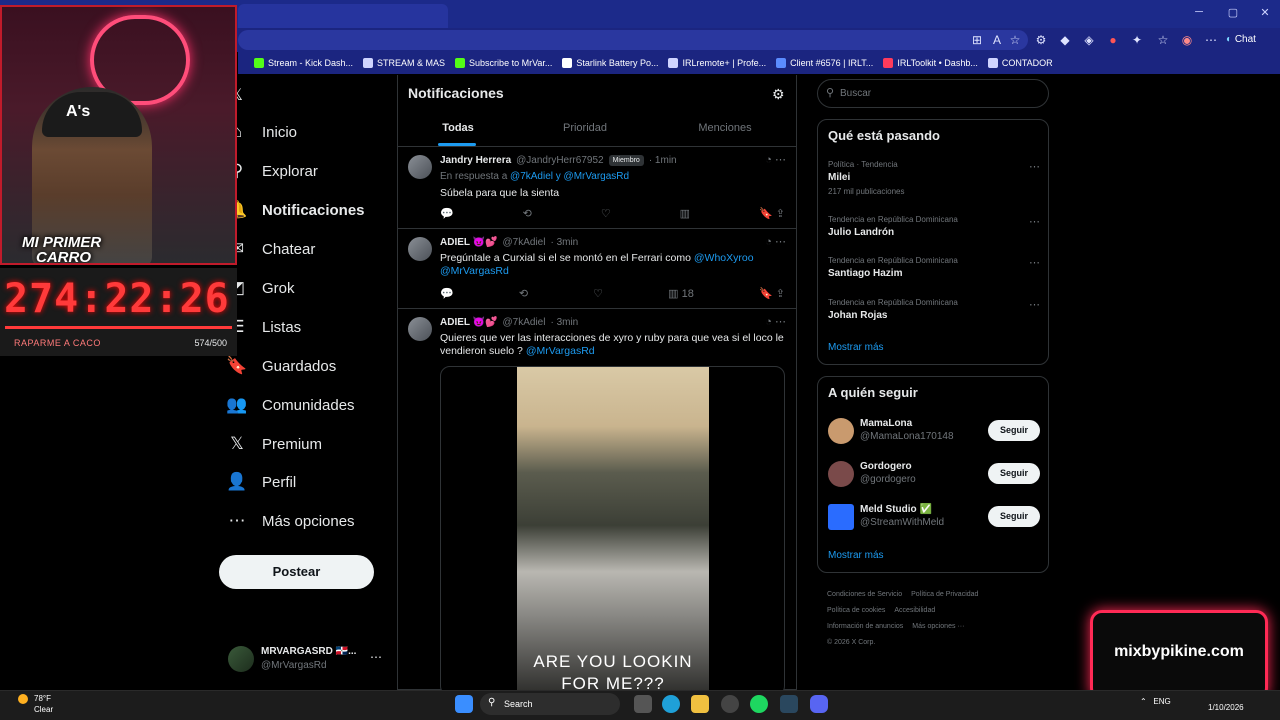 The width and height of the screenshot is (1280, 720). What do you see at coordinates (290, 405) in the screenshot?
I see `nav-item-comunidades: 👥 Comunidades` at bounding box center [290, 405].